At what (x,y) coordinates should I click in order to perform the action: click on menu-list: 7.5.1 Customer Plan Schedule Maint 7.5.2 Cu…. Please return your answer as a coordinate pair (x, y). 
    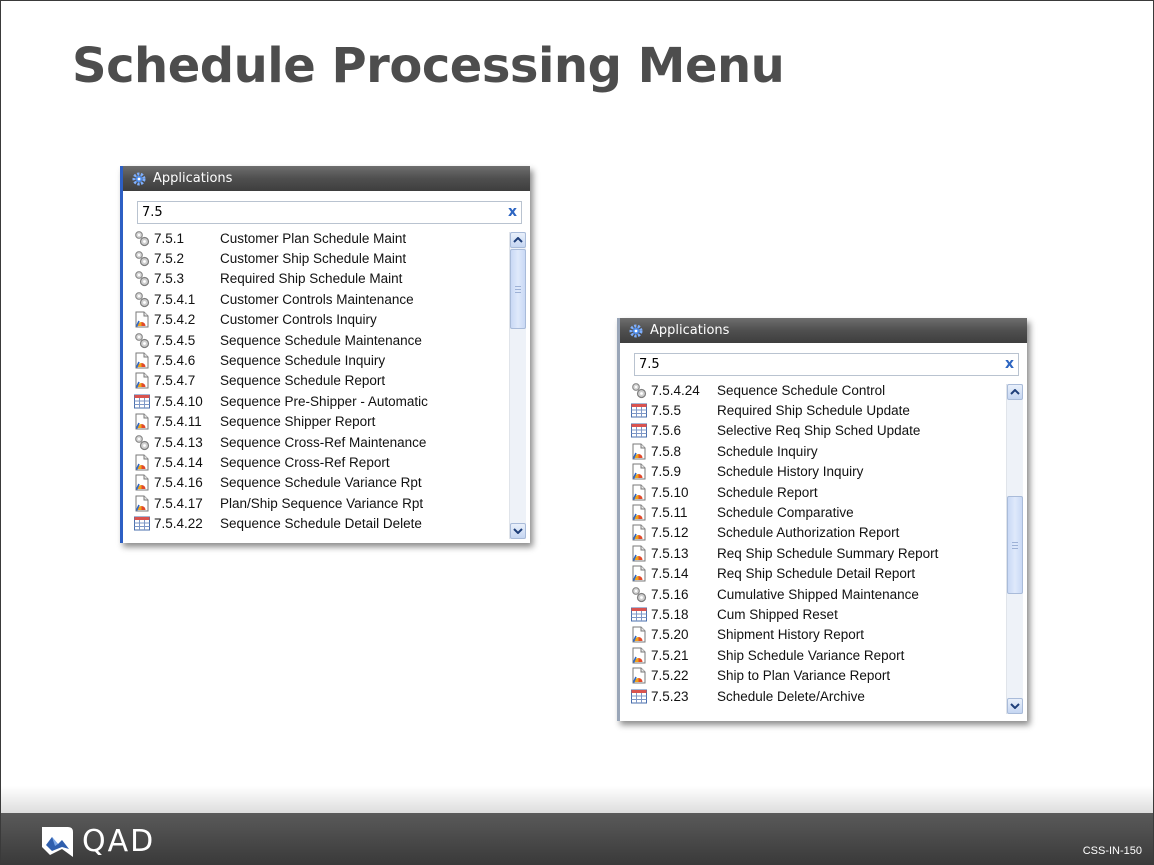
    Looking at the image, I should click on (331, 381).